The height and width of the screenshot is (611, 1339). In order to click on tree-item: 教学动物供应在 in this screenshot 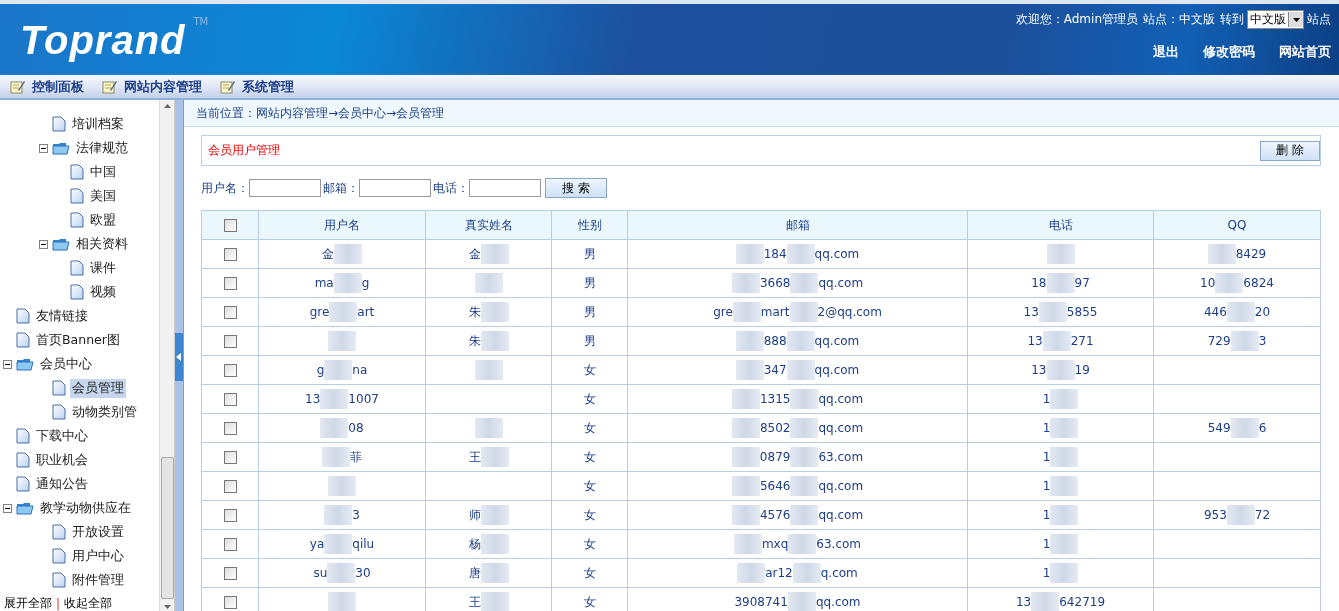, I will do `click(85, 508)`.